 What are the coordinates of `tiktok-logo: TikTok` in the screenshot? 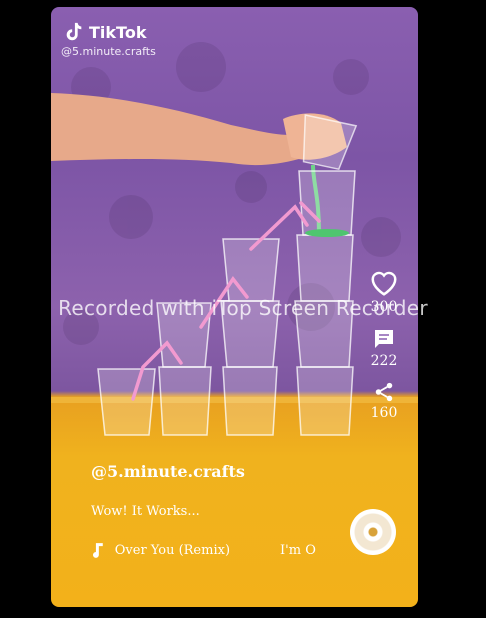 It's located at (104, 32).